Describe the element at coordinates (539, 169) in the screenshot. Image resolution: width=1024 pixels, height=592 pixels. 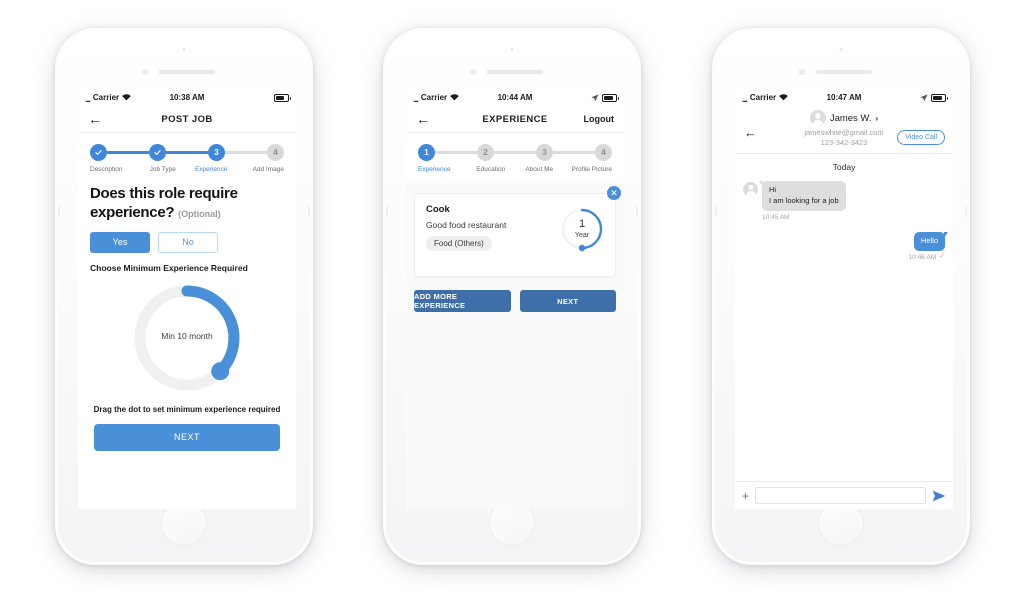
I see `step-label-about-me: About Me` at that location.